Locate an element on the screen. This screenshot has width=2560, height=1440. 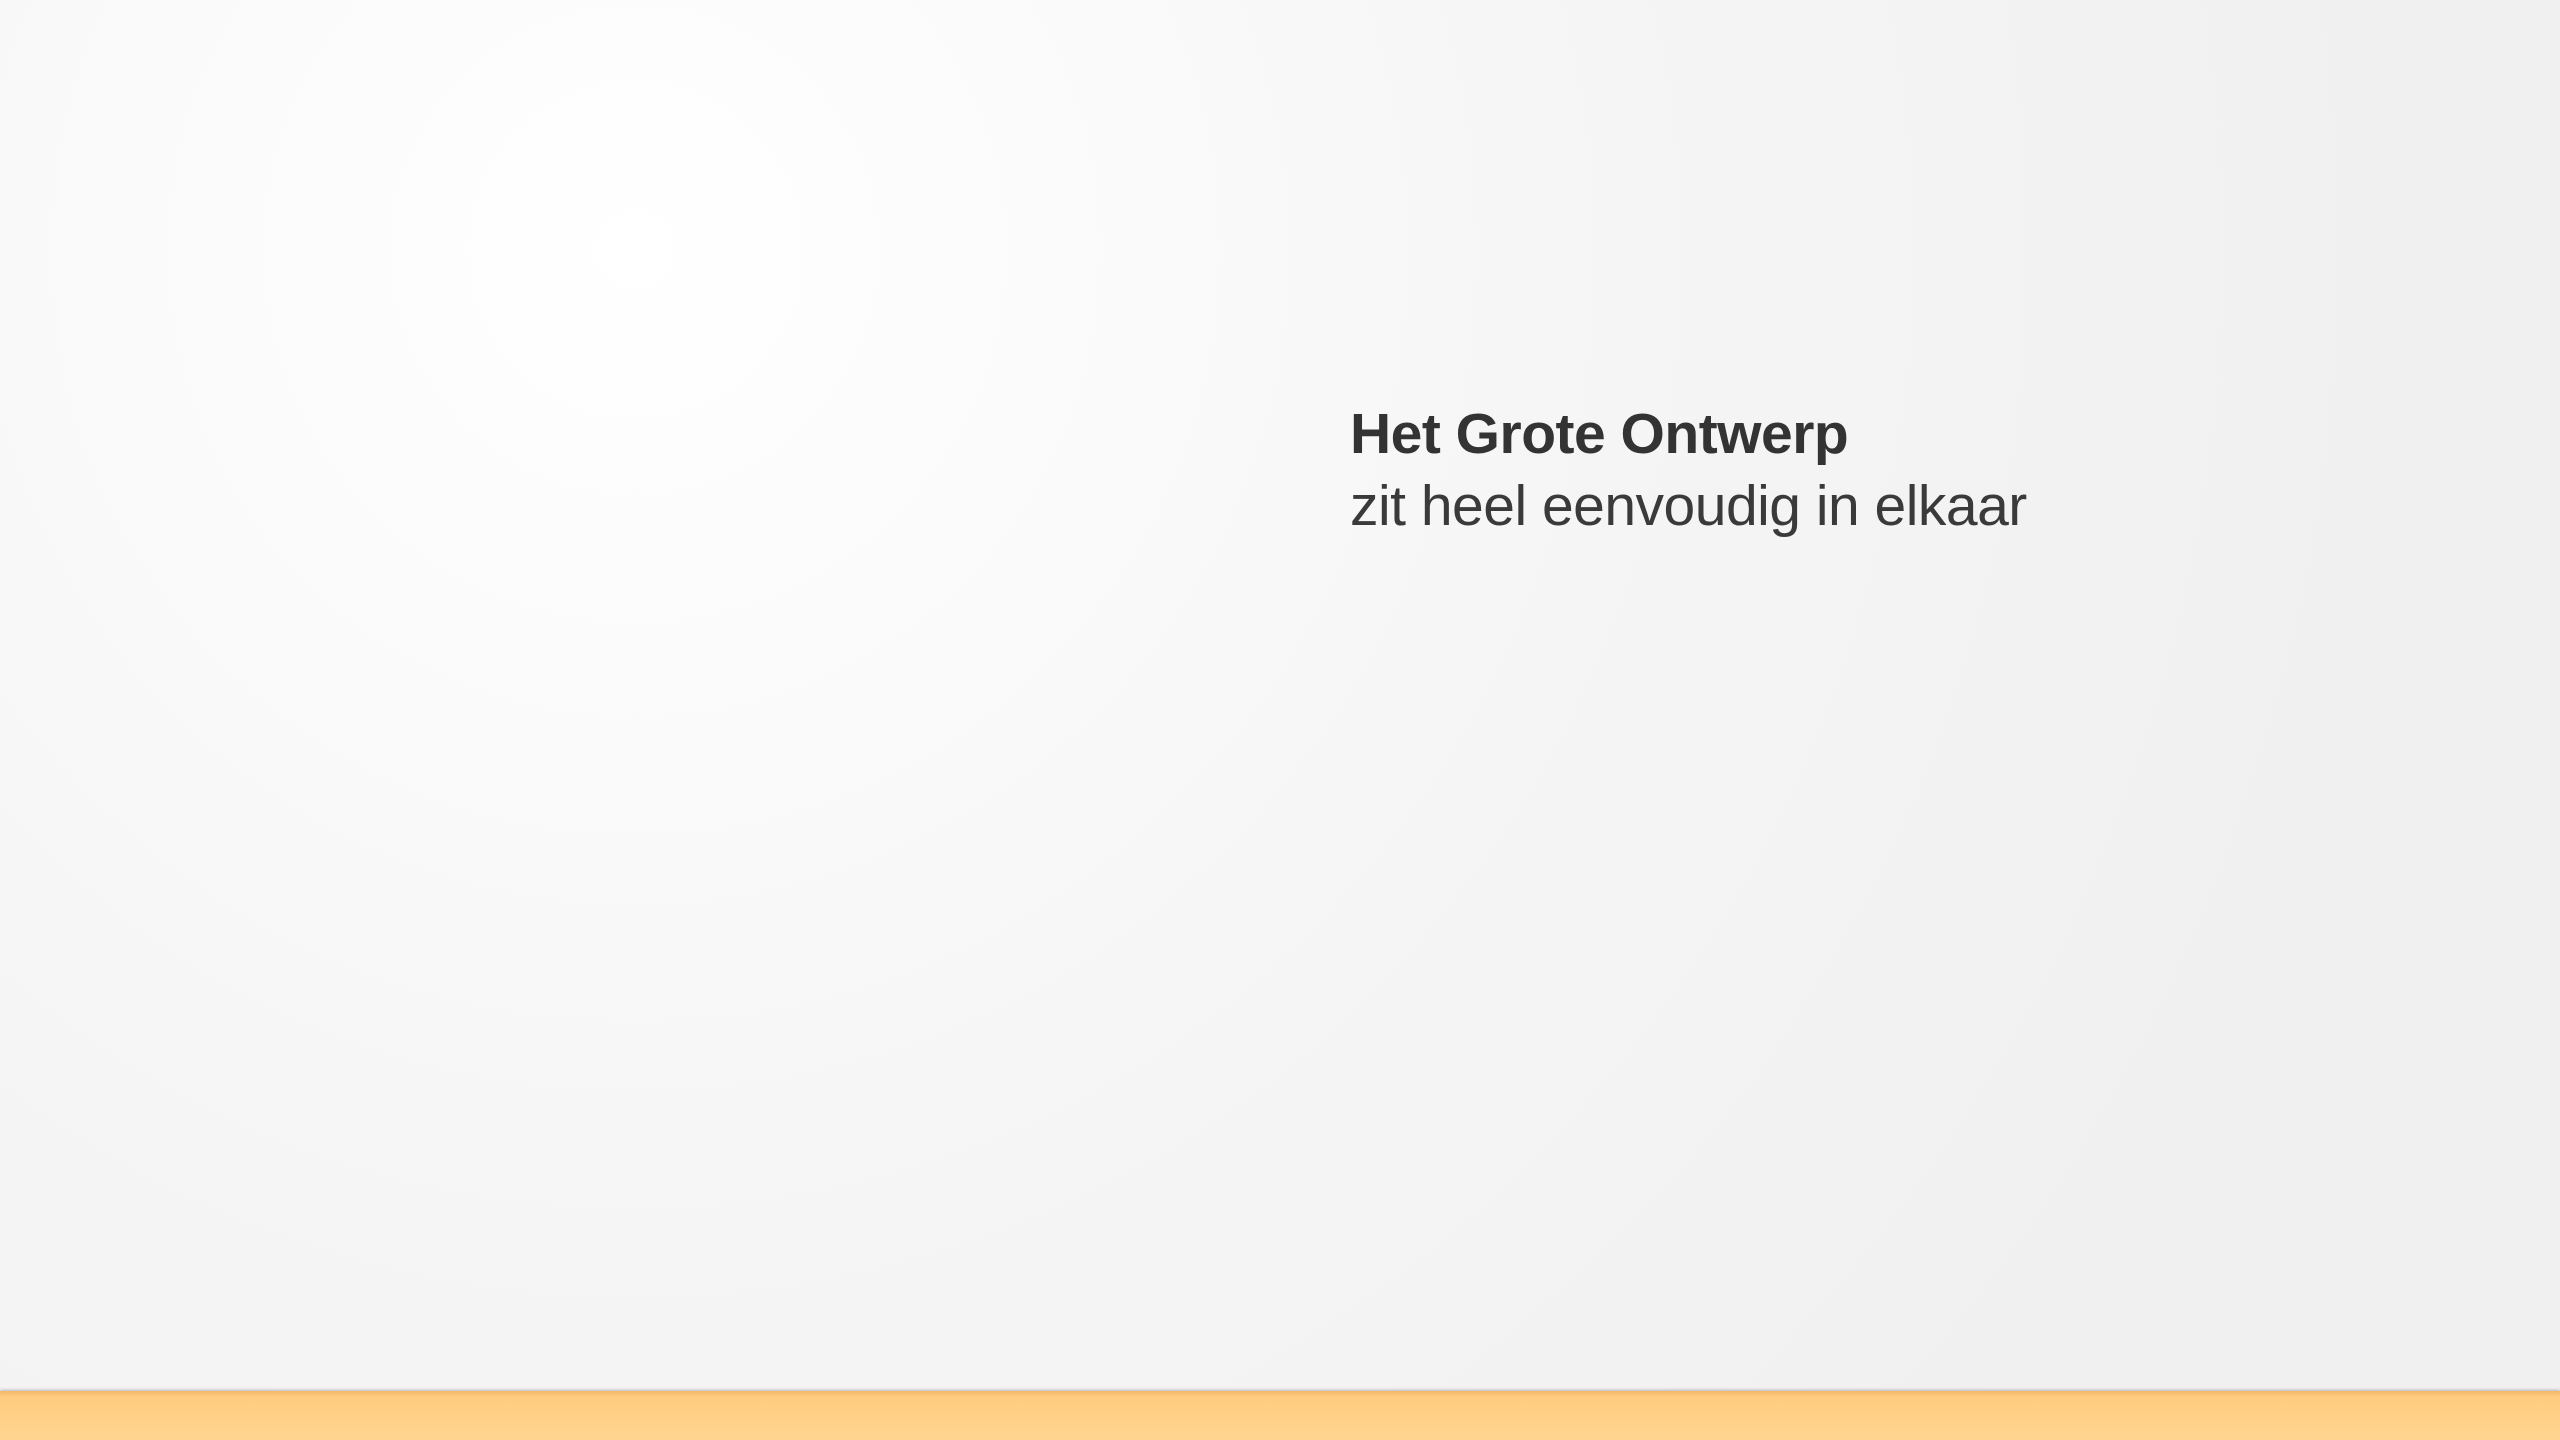
page-subtitle: zit heel eenvoudig in elkaar is located at coordinates (1688, 506).